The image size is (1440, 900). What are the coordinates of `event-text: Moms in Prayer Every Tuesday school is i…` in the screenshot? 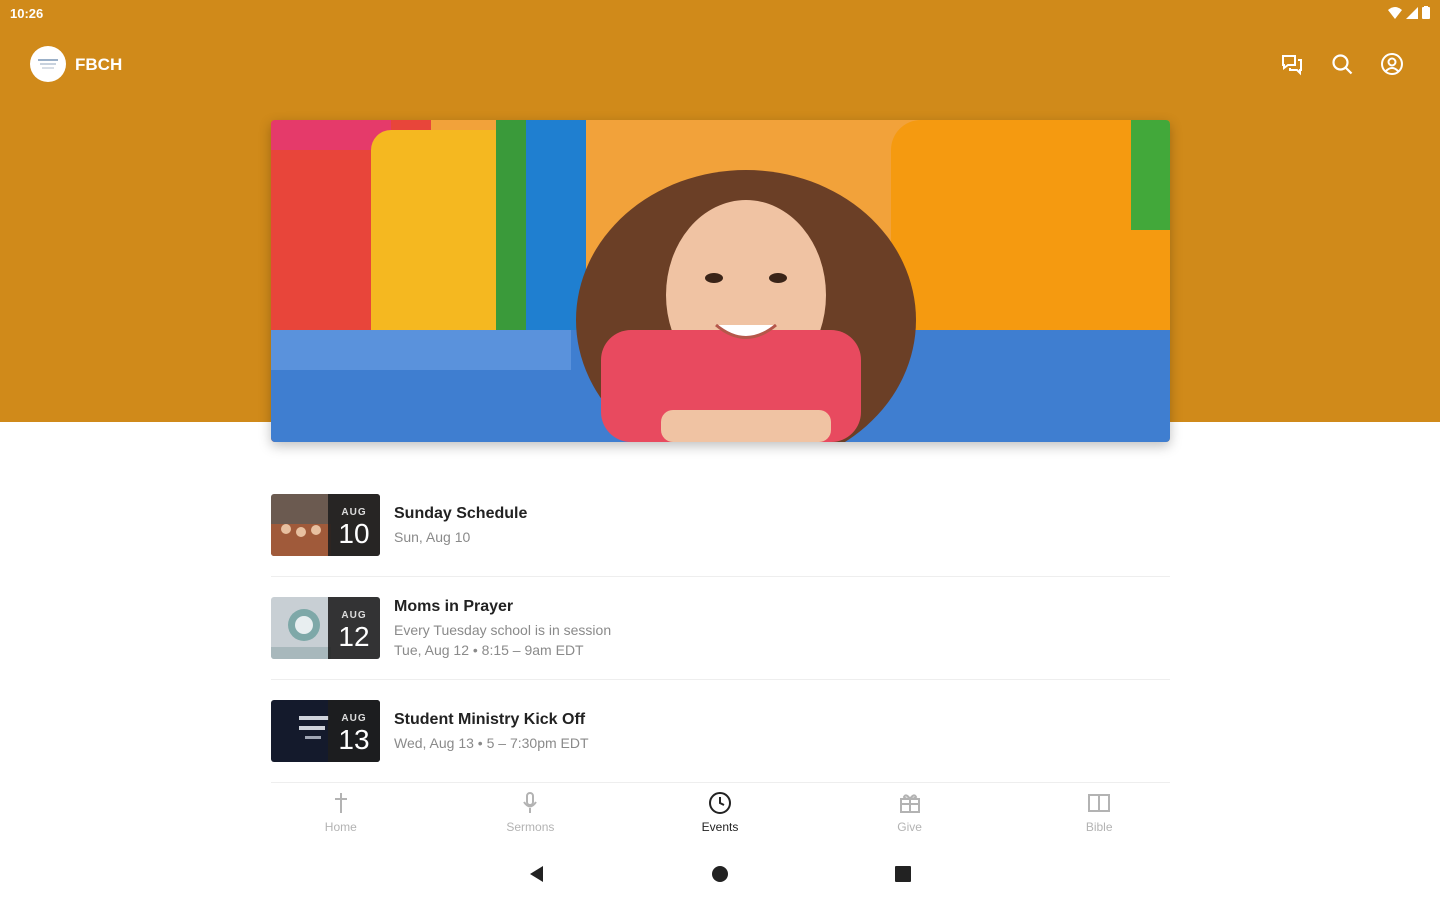 It's located at (502, 628).